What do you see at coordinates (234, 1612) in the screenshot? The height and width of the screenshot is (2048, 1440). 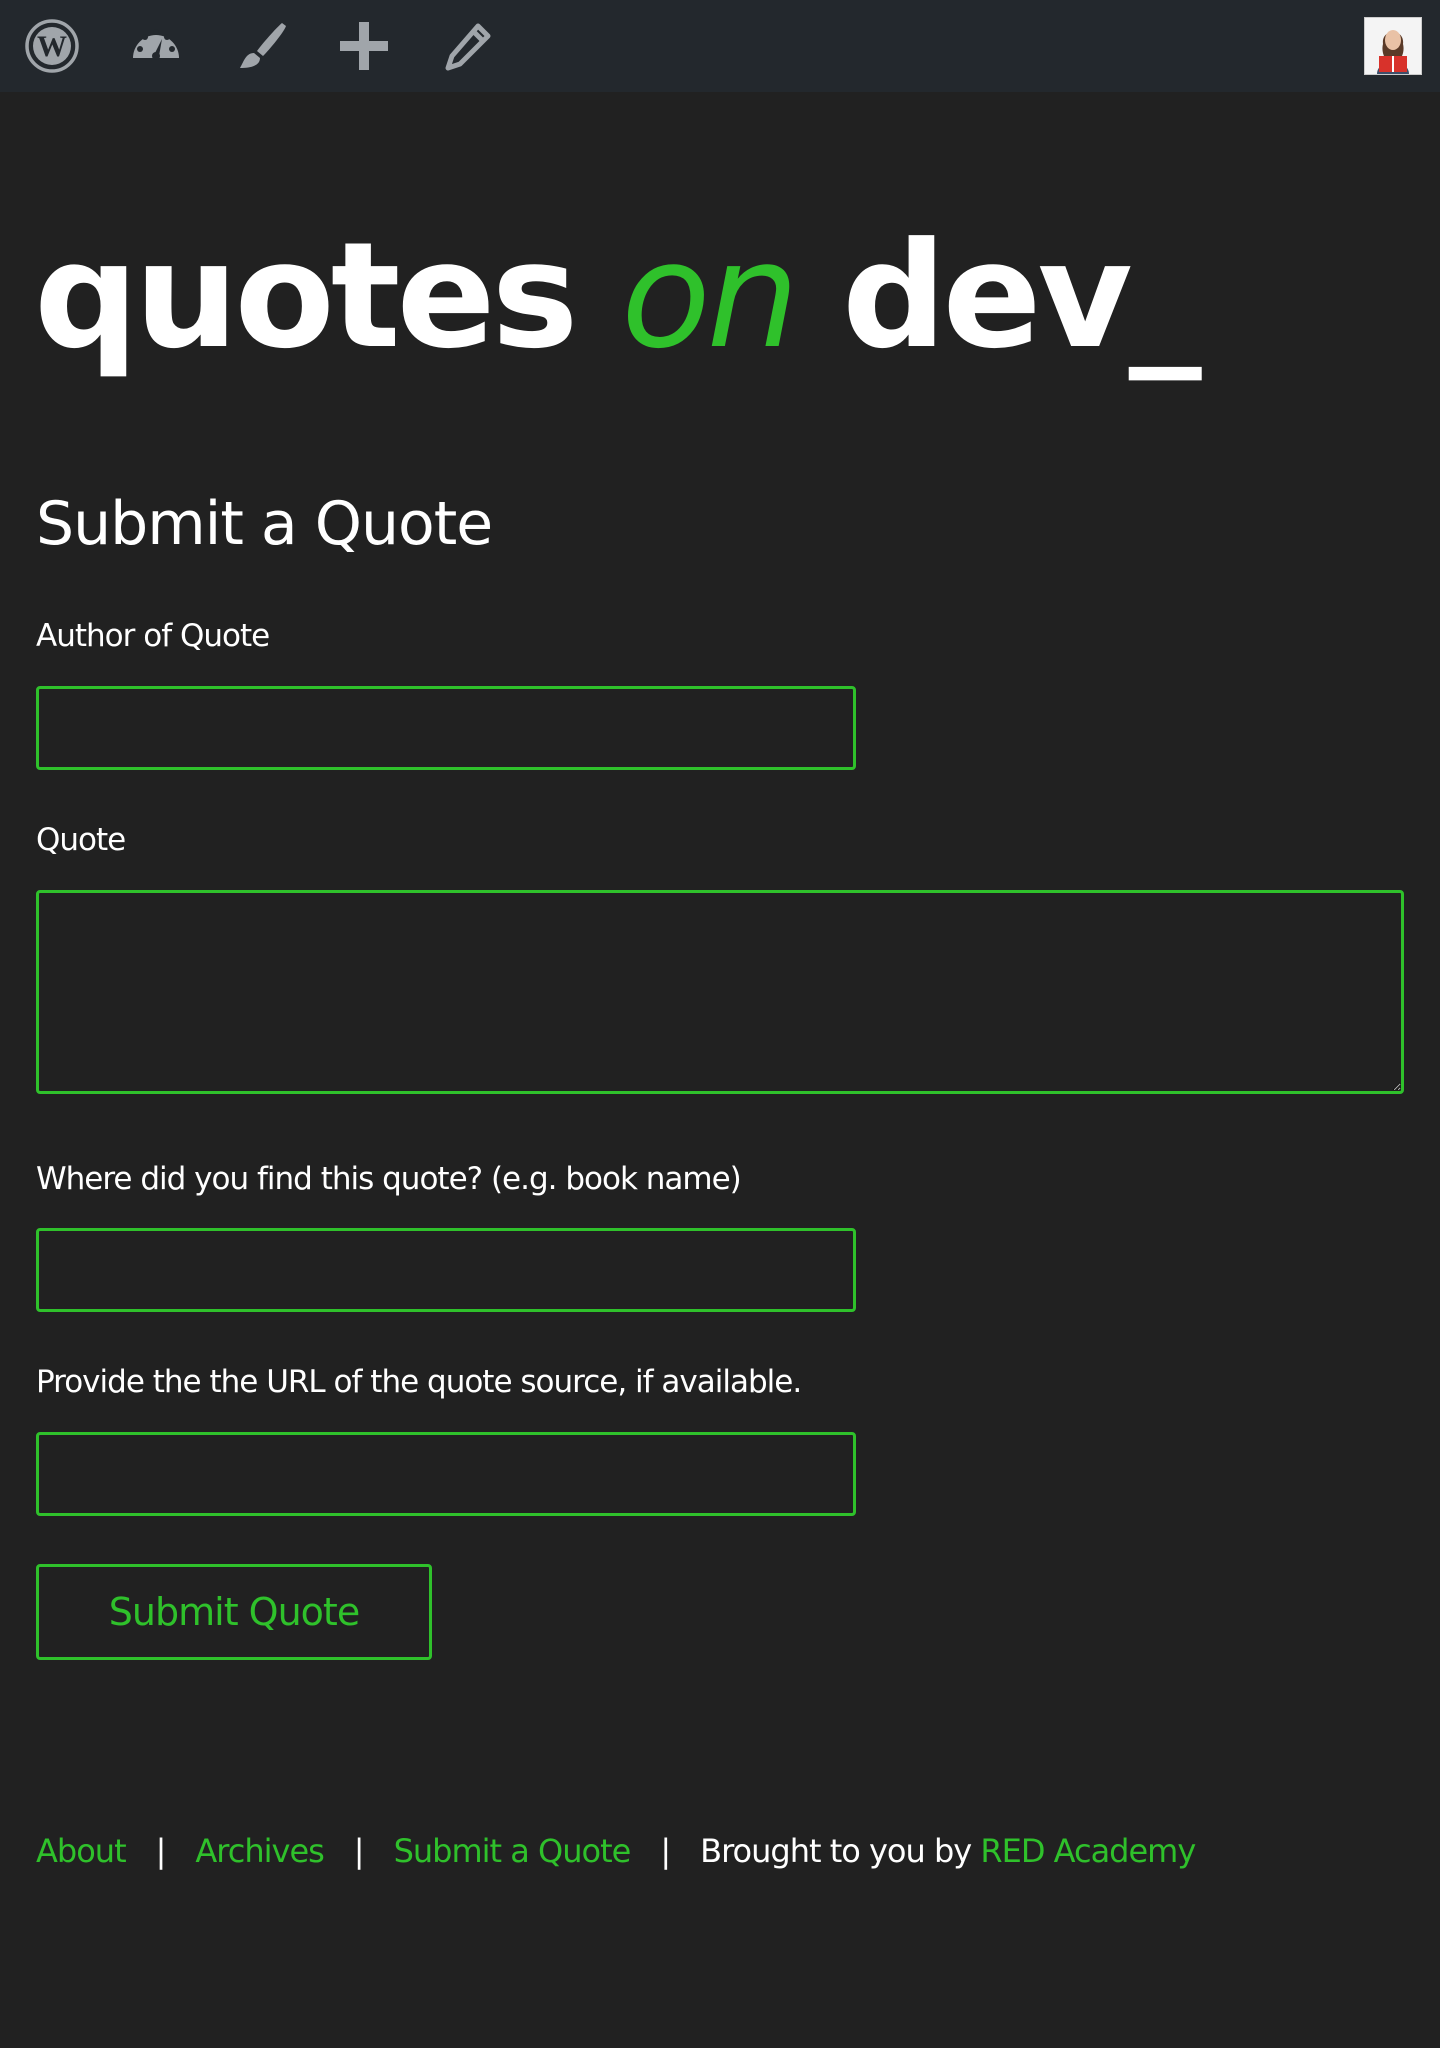 I see `submit-quote-button: Submit Quote` at bounding box center [234, 1612].